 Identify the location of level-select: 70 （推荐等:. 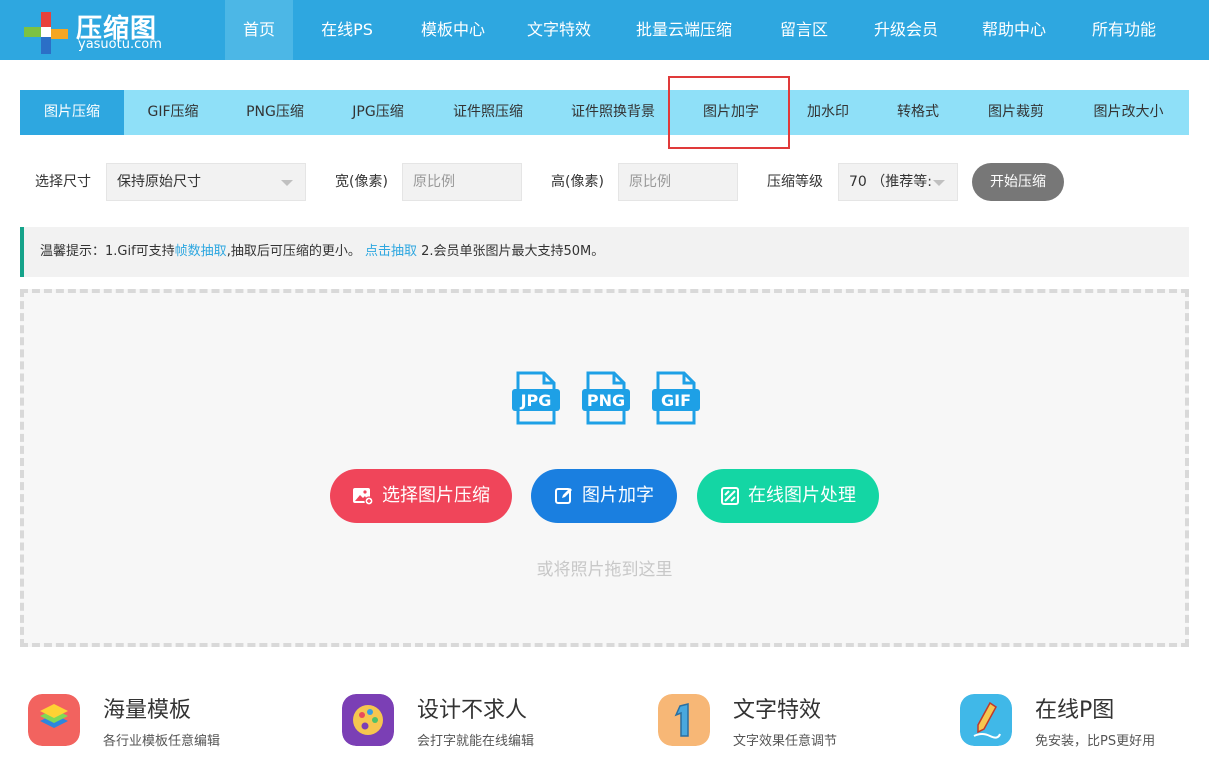
(898, 182).